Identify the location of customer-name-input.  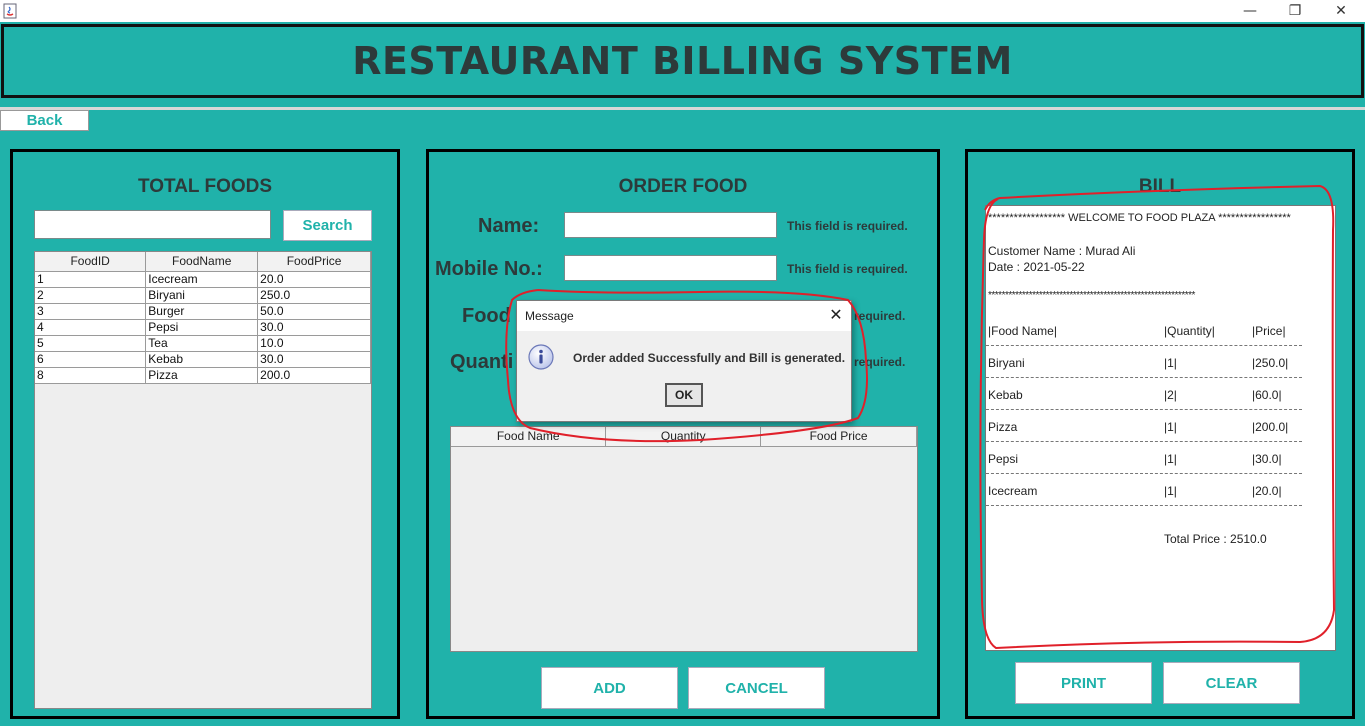
(670, 225).